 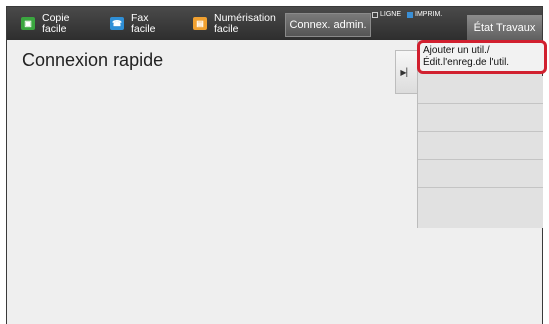 I want to click on print-status-square, so click(x=410, y=14).